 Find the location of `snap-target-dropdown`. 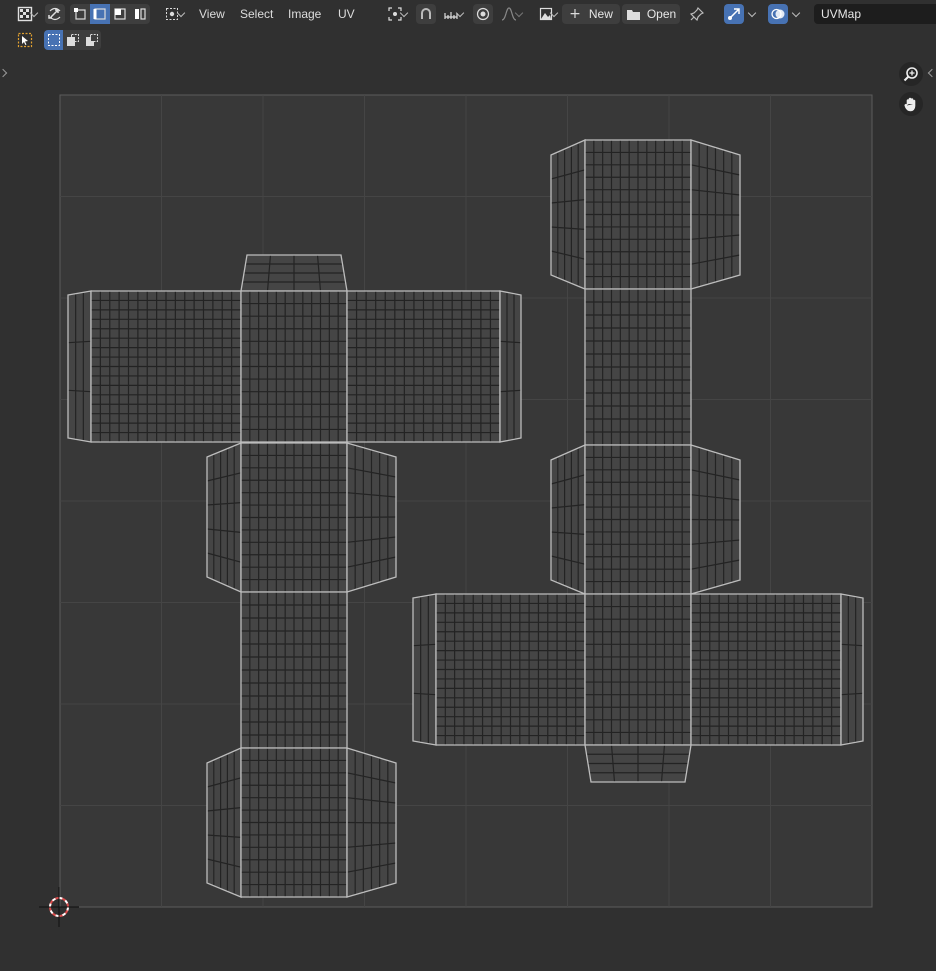

snap-target-dropdown is located at coordinates (451, 14).